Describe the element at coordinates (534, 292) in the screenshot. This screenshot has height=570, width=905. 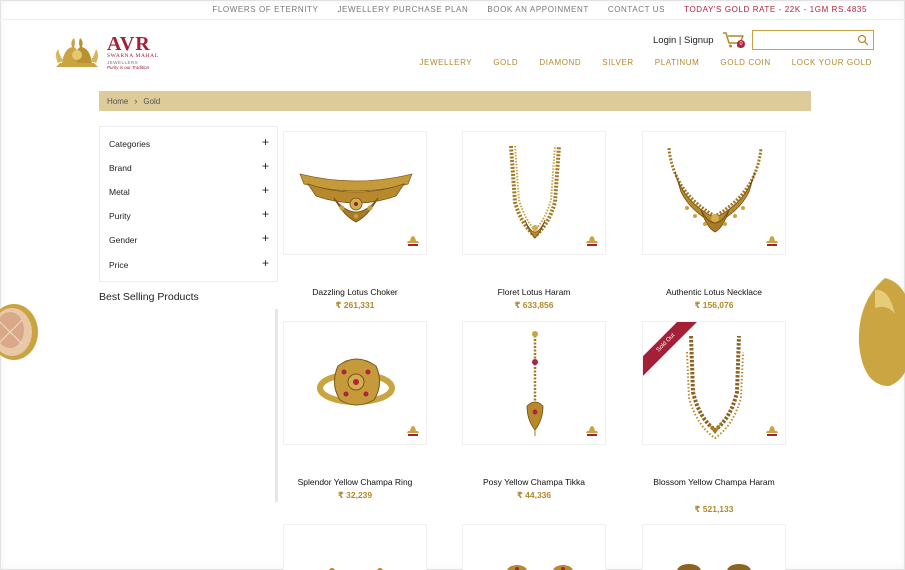
I see `product-name: Floret Lotus Haram` at that location.